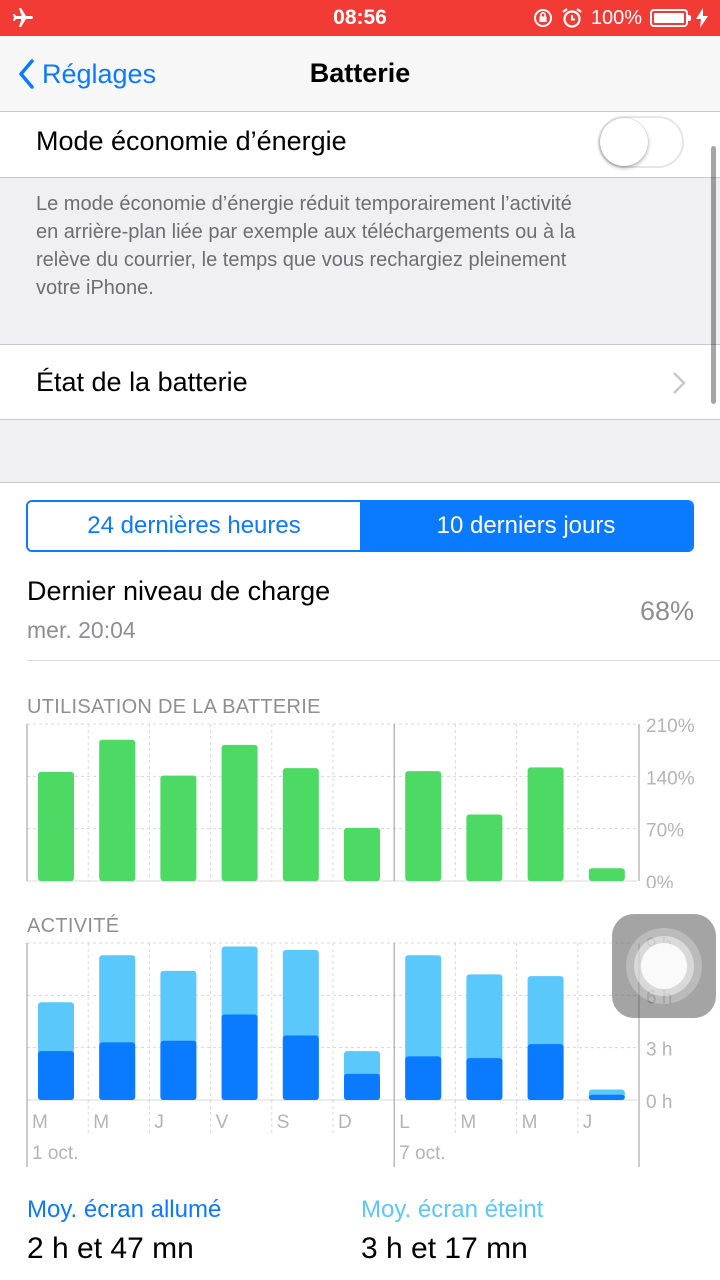 The image size is (720, 1280). What do you see at coordinates (191, 141) in the screenshot?
I see `low-power-mode-label: Mode économie d’énergie` at bounding box center [191, 141].